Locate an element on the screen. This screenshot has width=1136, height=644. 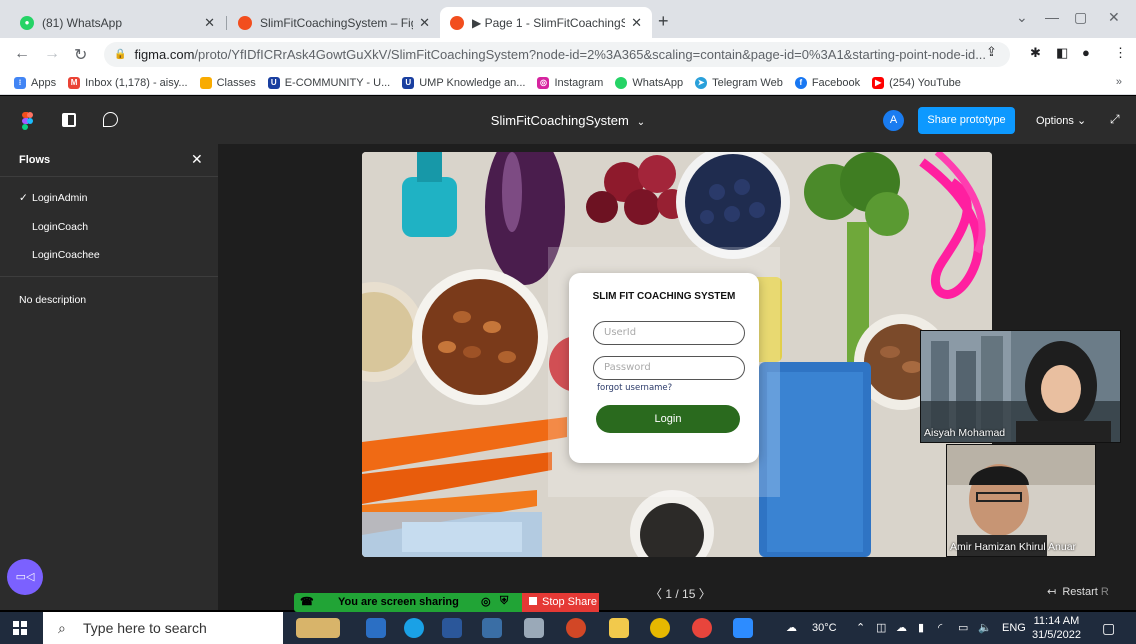
url-domain: figma.com is located at coordinates (164, 54).